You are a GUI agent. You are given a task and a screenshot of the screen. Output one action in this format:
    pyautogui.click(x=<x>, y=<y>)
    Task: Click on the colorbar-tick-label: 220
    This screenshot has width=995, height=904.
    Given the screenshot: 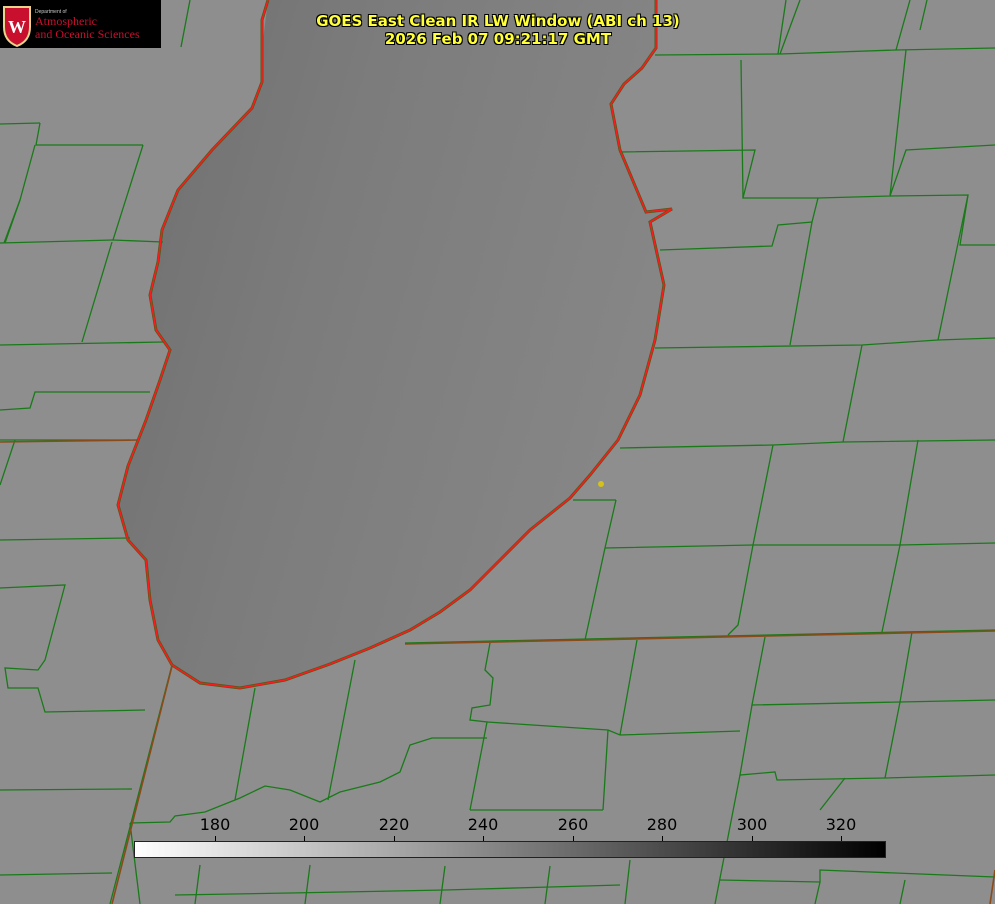 What is the action you would take?
    pyautogui.click(x=394, y=824)
    